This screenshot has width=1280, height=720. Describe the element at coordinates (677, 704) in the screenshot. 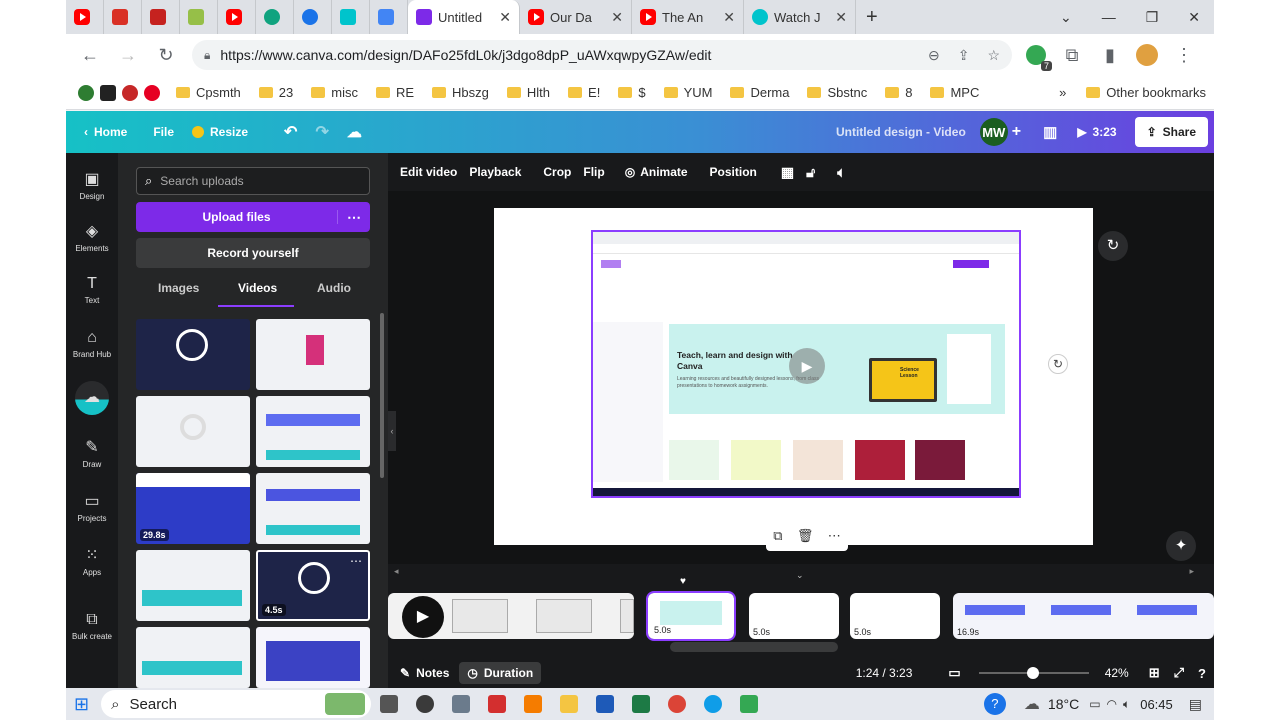

I see `chrome-icon` at that location.